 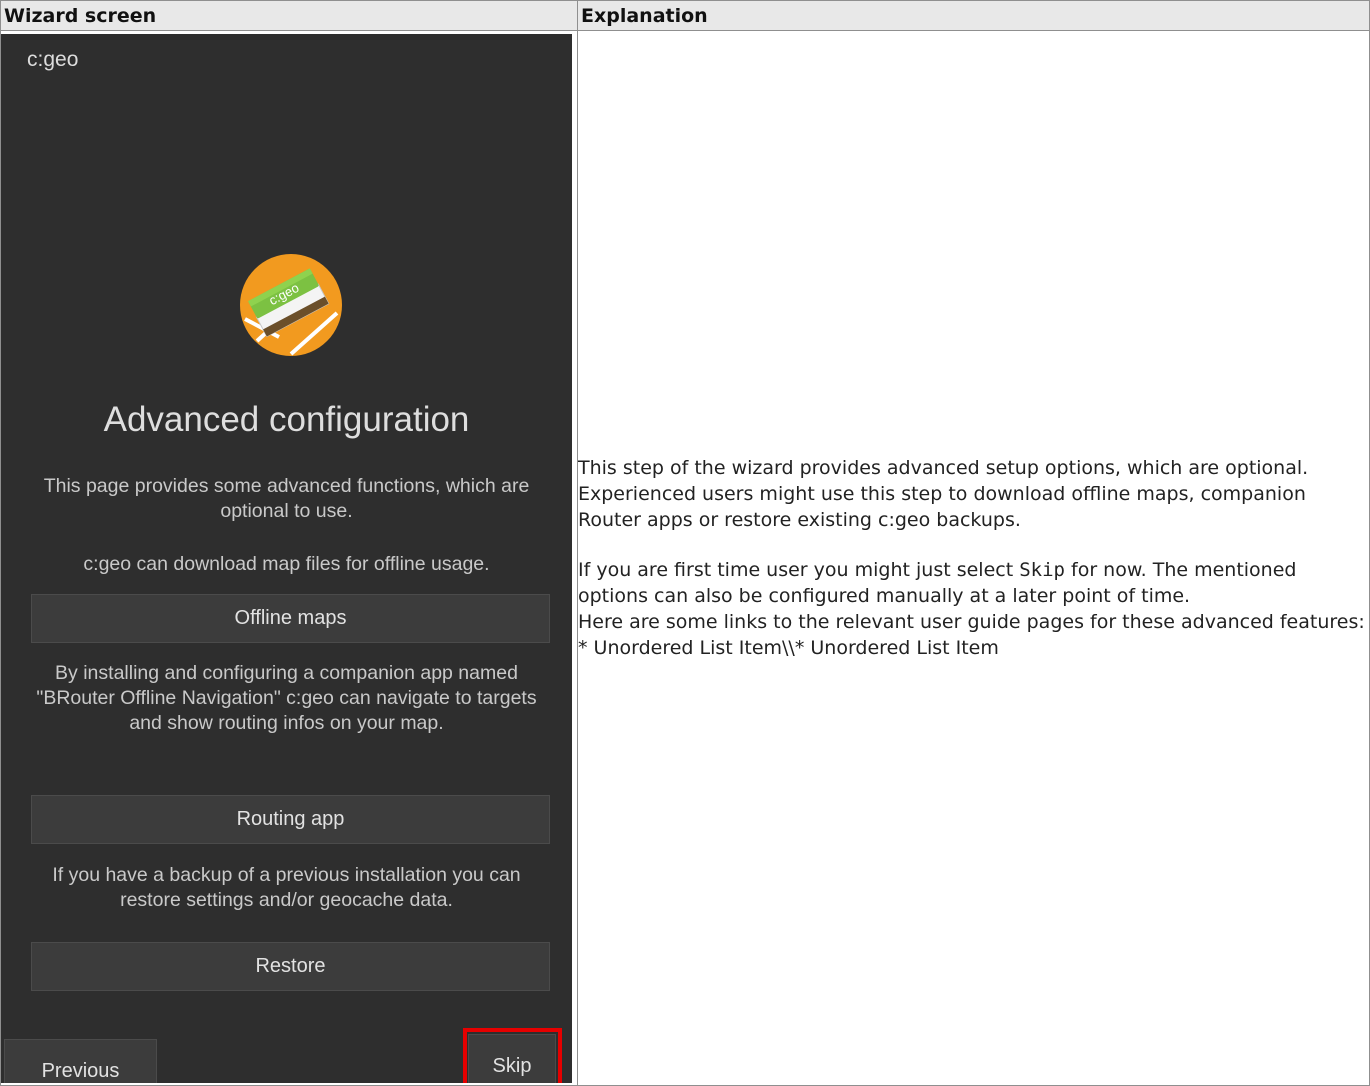 What do you see at coordinates (80, 1060) in the screenshot?
I see `previous-button: Previous` at bounding box center [80, 1060].